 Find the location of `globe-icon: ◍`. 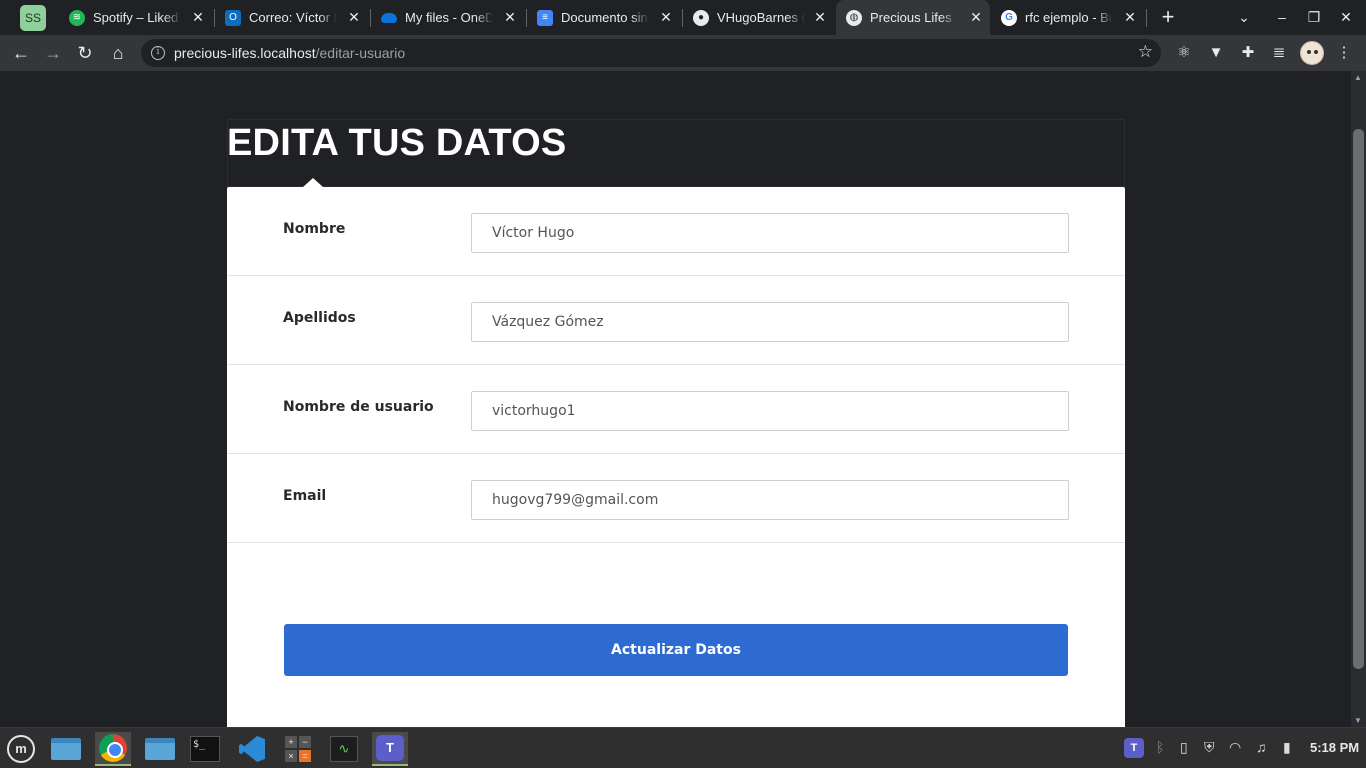

globe-icon: ◍ is located at coordinates (854, 17).